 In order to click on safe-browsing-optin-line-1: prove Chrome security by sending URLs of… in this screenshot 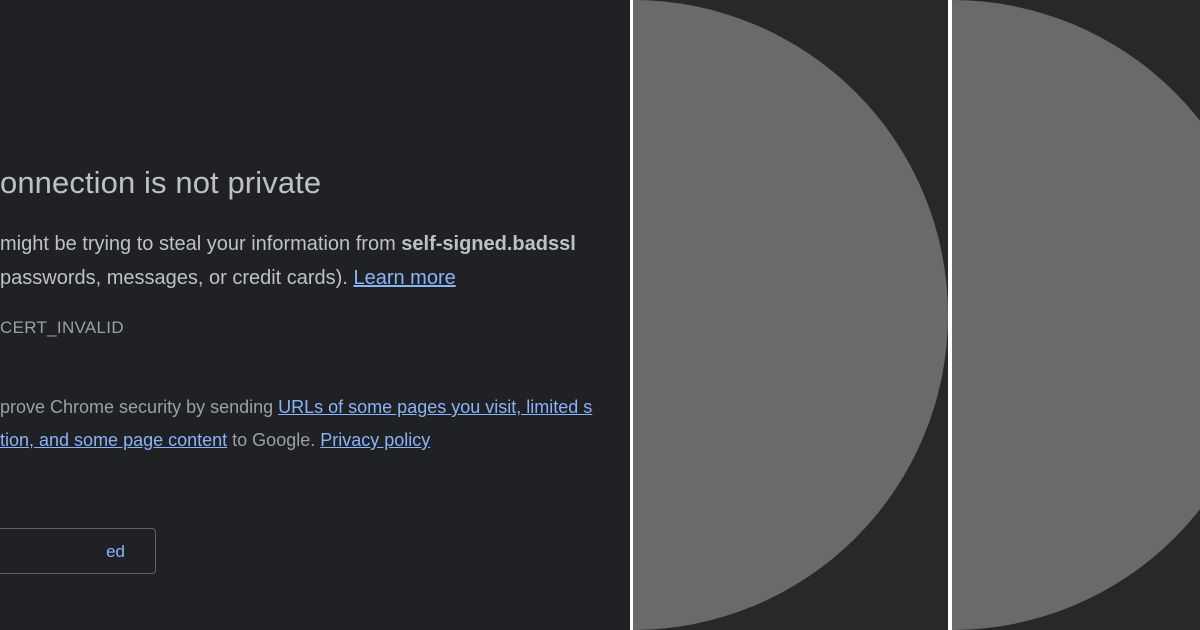, I will do `click(296, 407)`.